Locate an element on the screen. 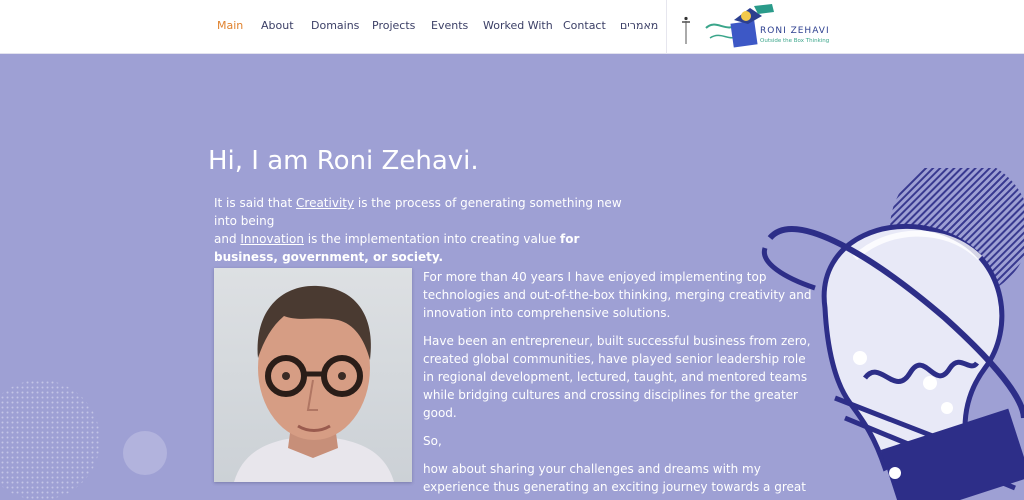 This screenshot has width=1024, height=500. header-divider is located at coordinates (666, 27).